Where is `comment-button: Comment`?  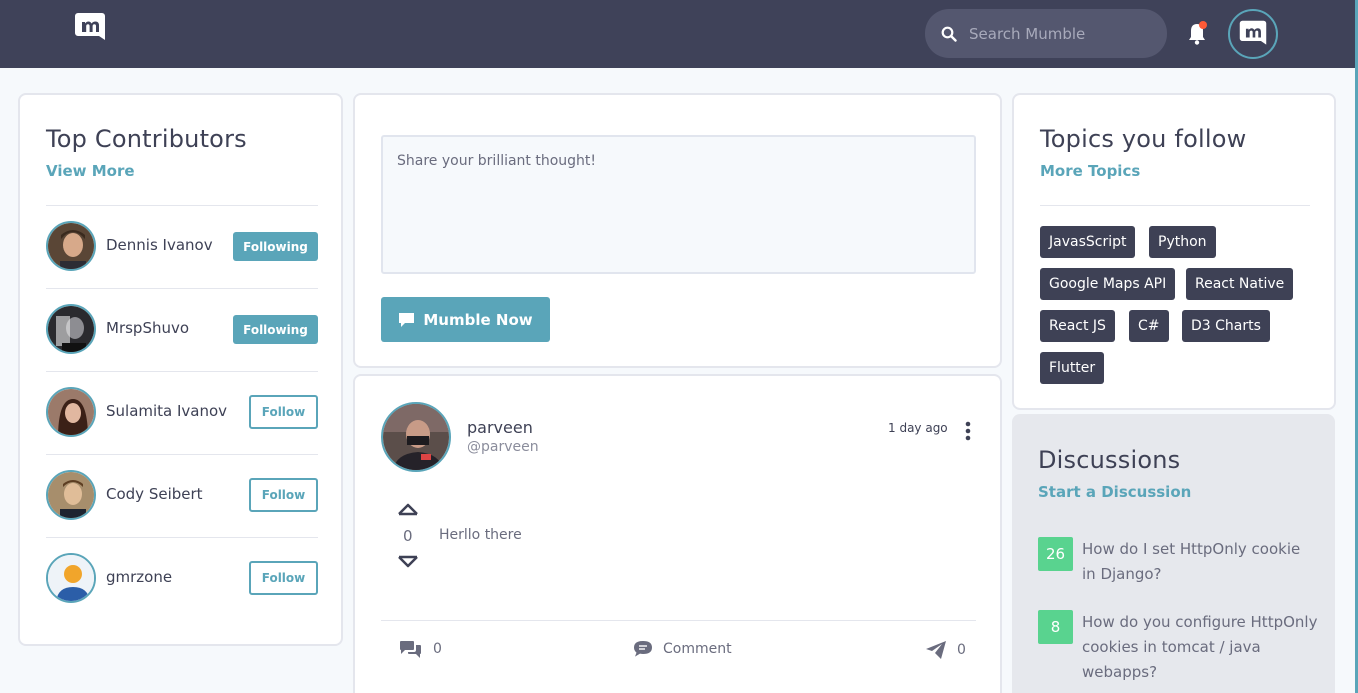 comment-button: Comment is located at coordinates (682, 649).